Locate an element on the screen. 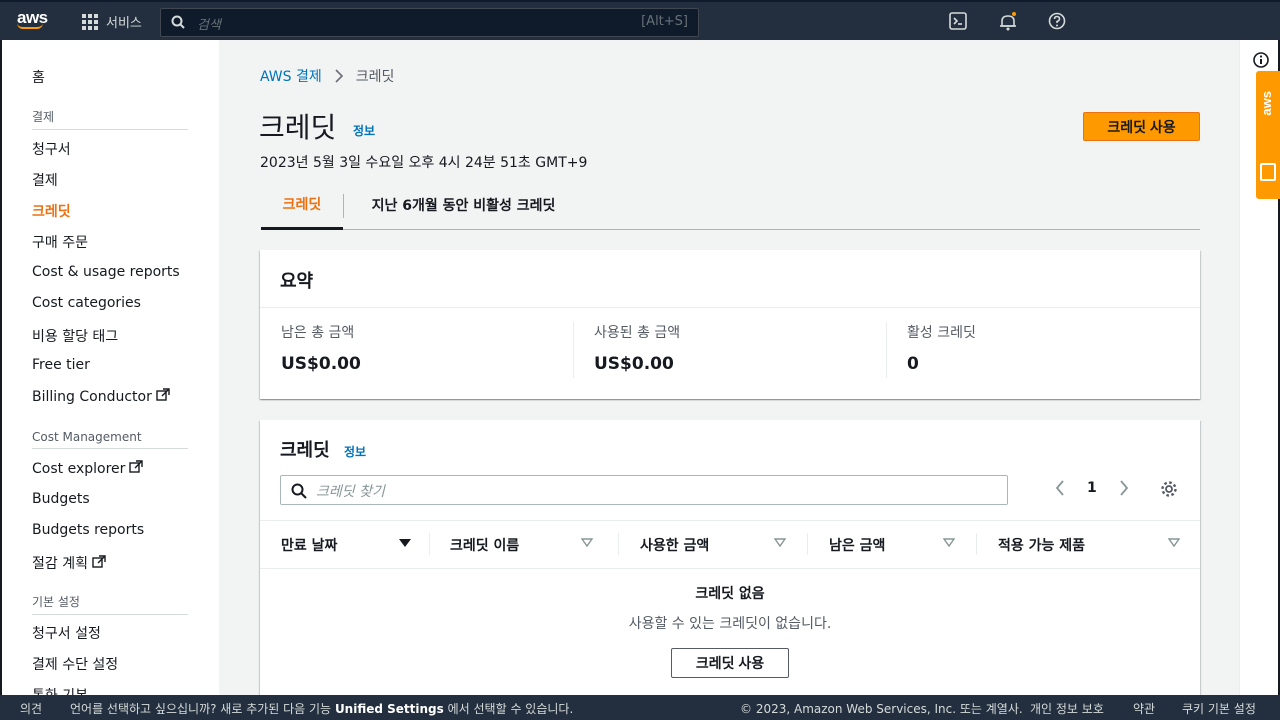 The height and width of the screenshot is (720, 1280). sidebar-item-cost-allocation-tags: 비용 할당 태그 is located at coordinates (75, 336).